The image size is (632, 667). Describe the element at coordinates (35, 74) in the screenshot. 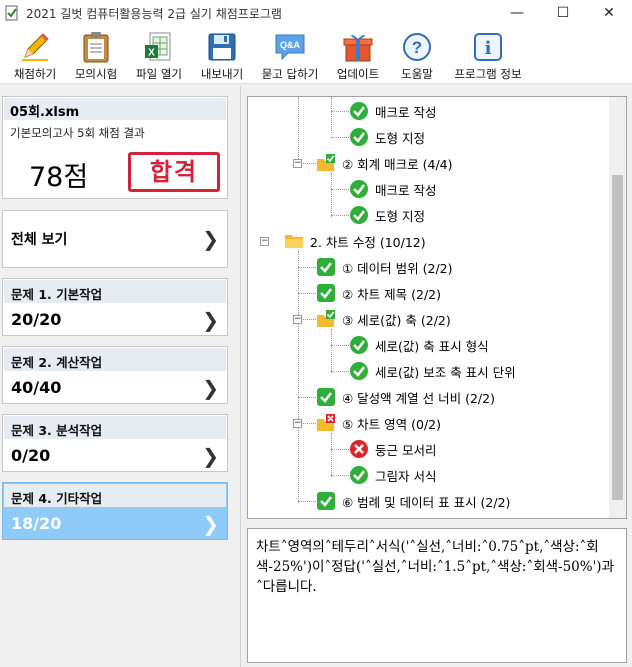

I see `toolbar-label: 채점하기` at that location.